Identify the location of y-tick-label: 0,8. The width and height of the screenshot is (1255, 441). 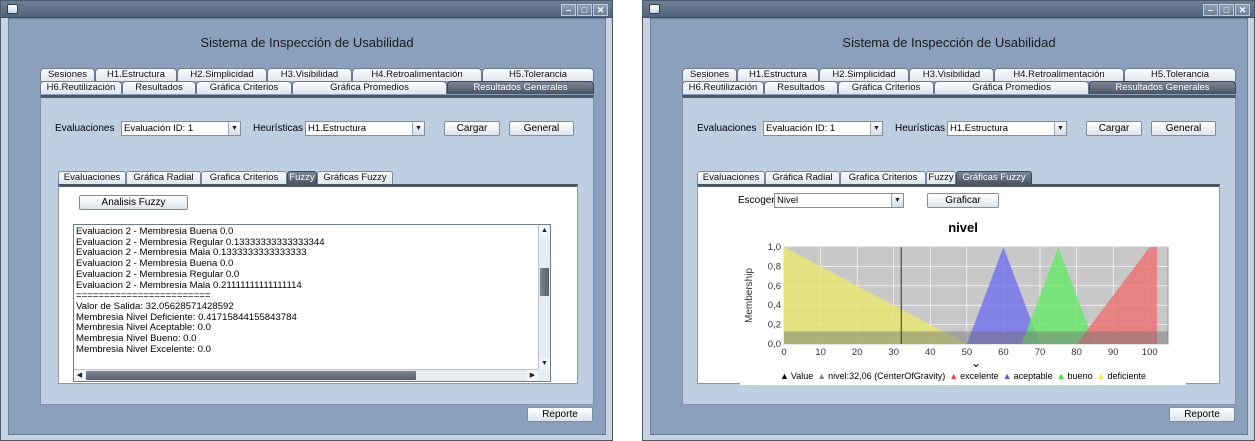
(774, 266).